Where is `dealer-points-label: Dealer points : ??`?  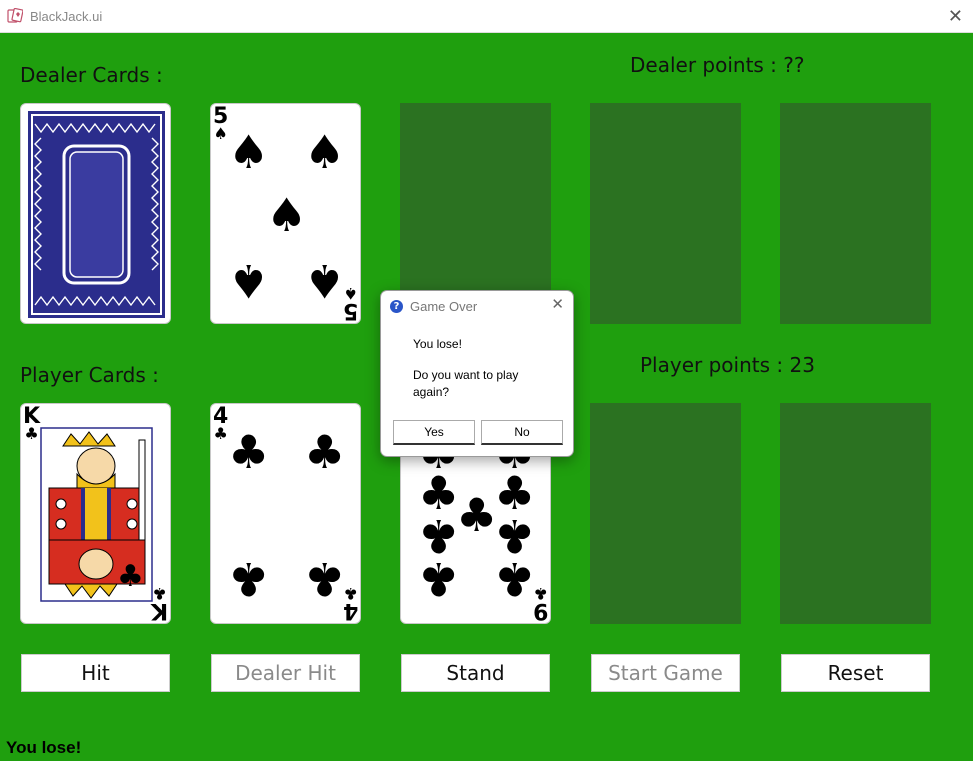
dealer-points-label: Dealer points : ?? is located at coordinates (717, 65).